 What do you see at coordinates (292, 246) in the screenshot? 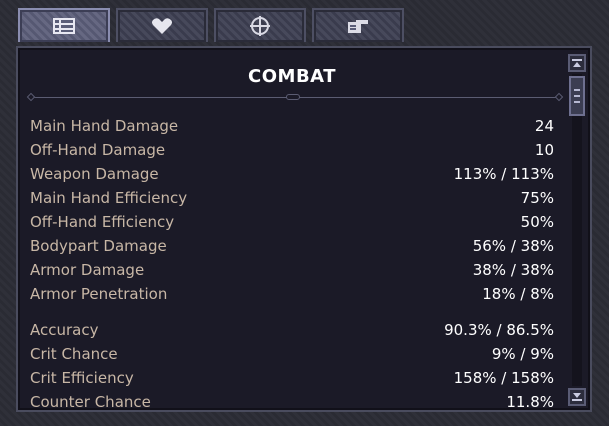
I see `stat-row-bodypart-damage: Bodypart Damage 56% / 38%` at bounding box center [292, 246].